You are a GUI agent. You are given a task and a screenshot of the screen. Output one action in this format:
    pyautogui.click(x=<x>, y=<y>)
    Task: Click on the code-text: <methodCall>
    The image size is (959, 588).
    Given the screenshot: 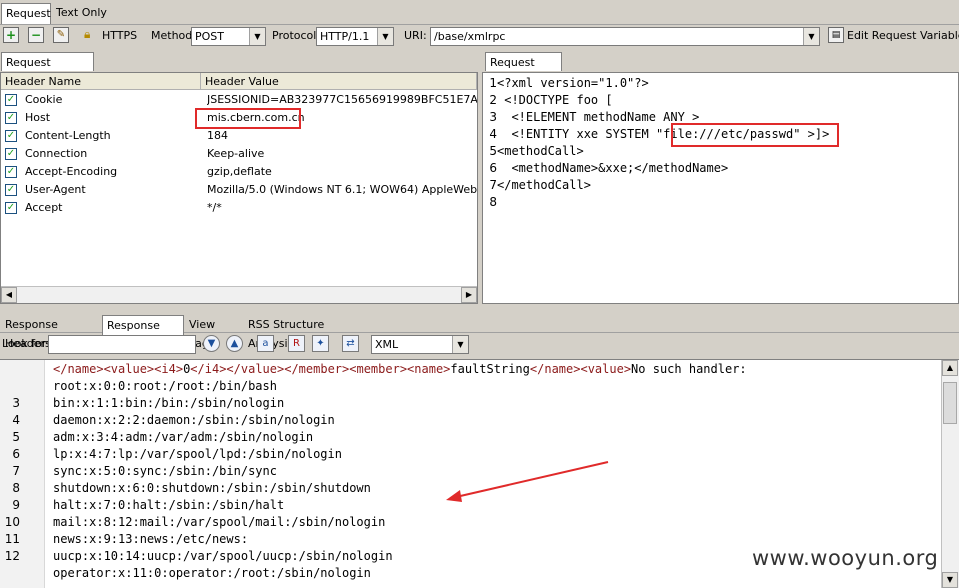 What is the action you would take?
    pyautogui.click(x=540, y=151)
    